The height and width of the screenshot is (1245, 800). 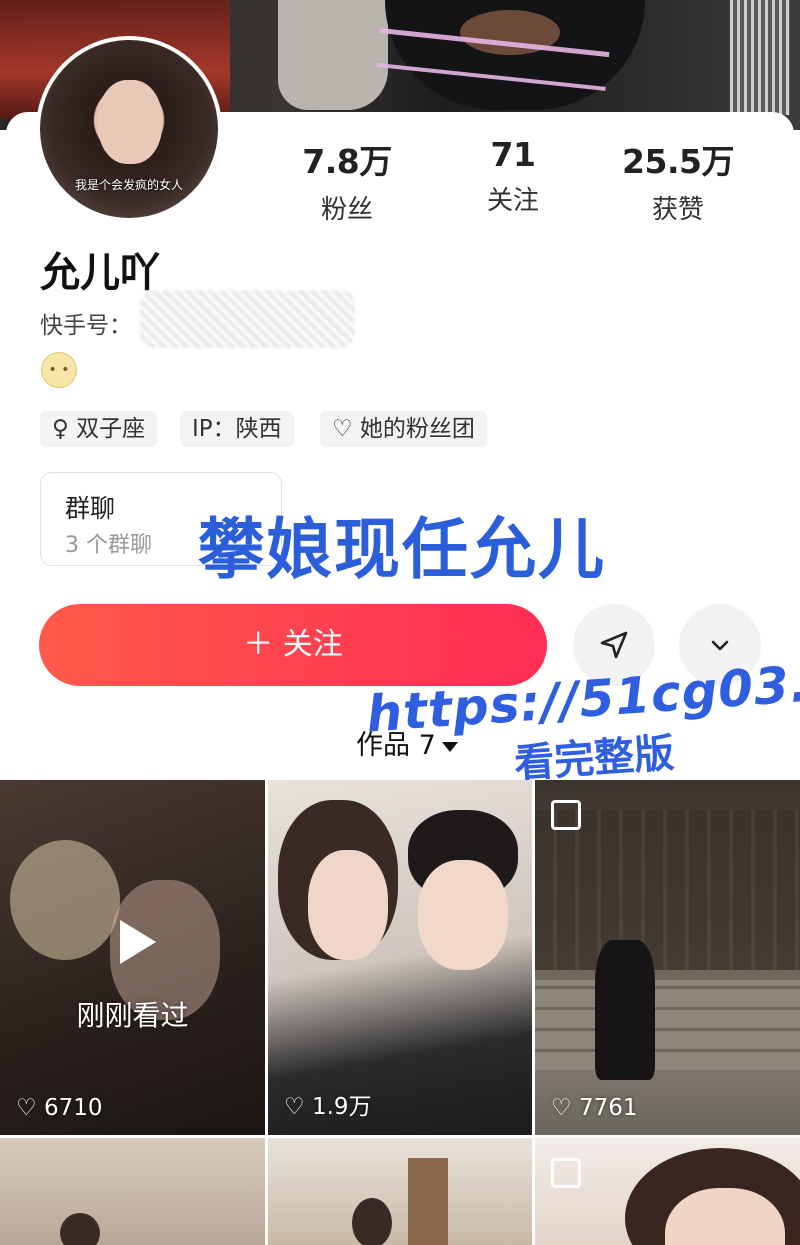 I want to click on kuaishou-id-label: 快手号：, so click(x=86, y=326).